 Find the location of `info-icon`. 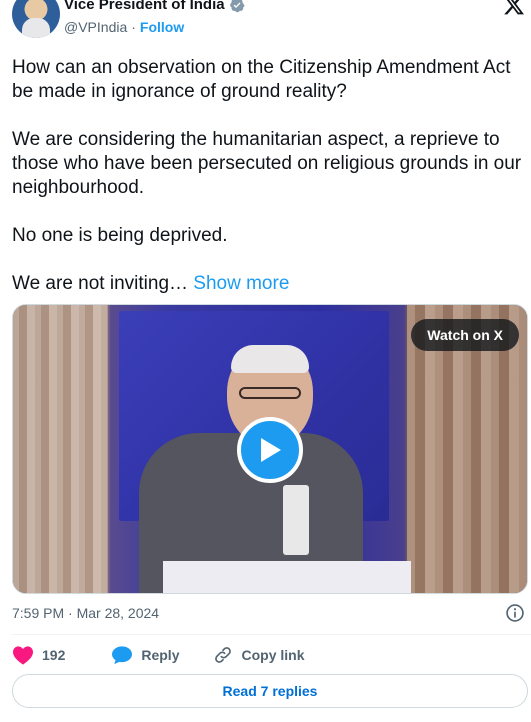

info-icon is located at coordinates (515, 613).